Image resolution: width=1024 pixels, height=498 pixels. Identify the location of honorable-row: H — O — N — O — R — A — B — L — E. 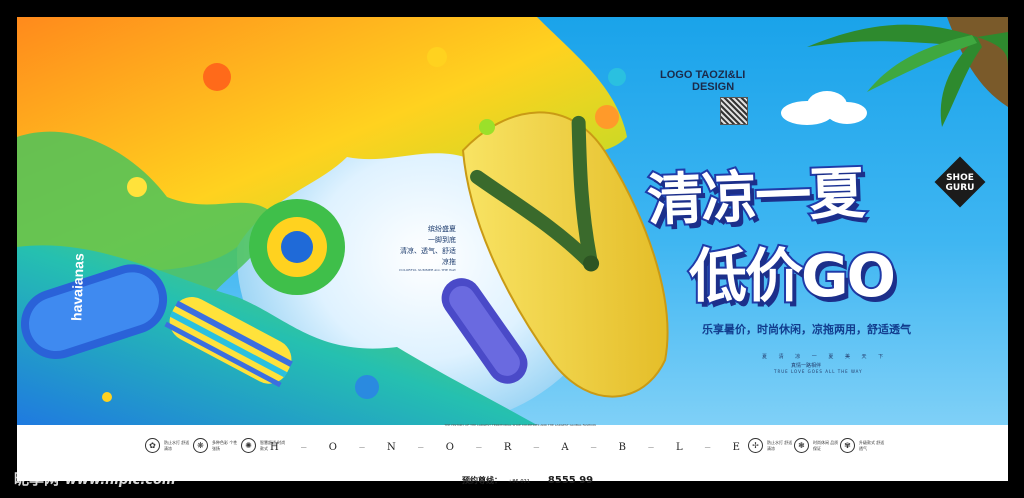
(505, 447).